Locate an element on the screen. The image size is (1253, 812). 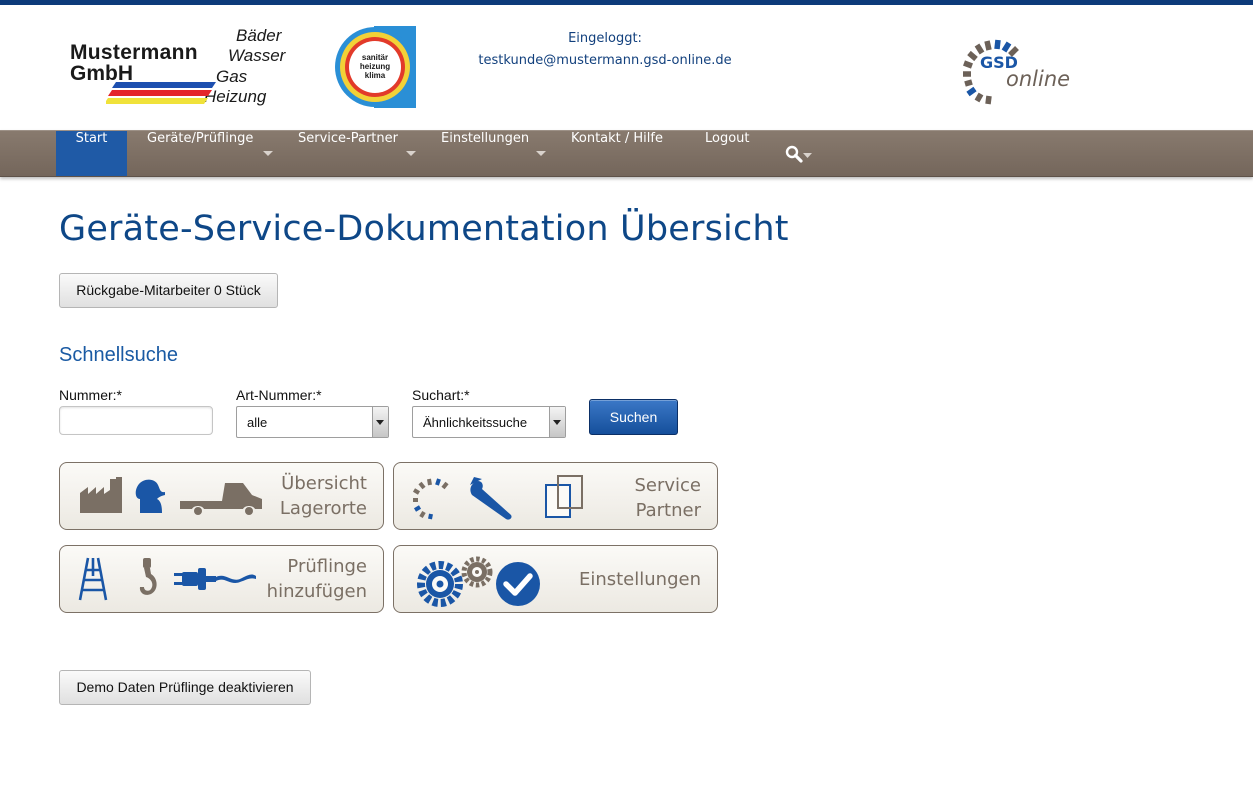
gsd-online-logo: GSD online is located at coordinates (1016, 72).